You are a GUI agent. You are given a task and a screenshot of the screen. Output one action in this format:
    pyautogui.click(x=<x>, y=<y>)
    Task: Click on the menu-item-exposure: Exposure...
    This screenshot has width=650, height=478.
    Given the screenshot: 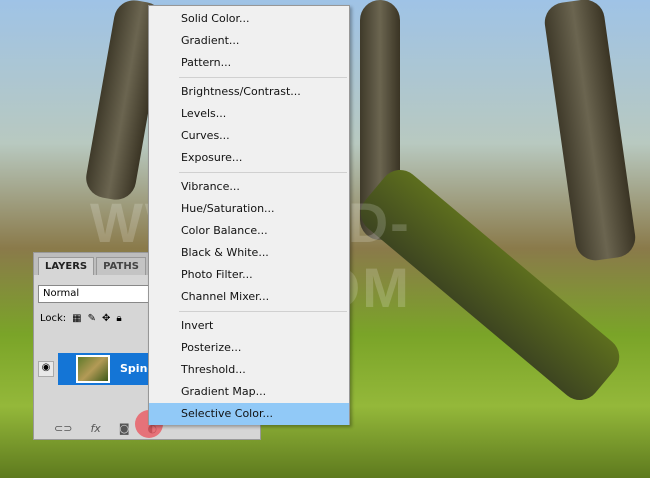 What is the action you would take?
    pyautogui.click(x=249, y=158)
    